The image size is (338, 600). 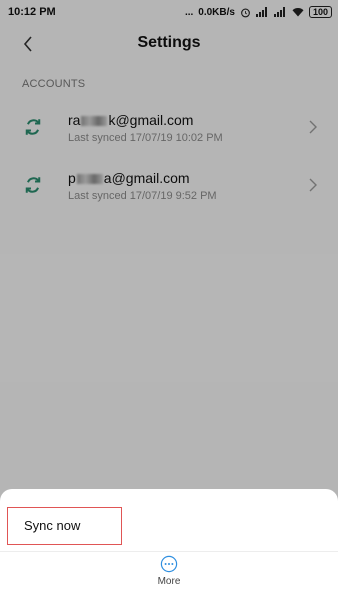 I want to click on divider, so click(x=169, y=551).